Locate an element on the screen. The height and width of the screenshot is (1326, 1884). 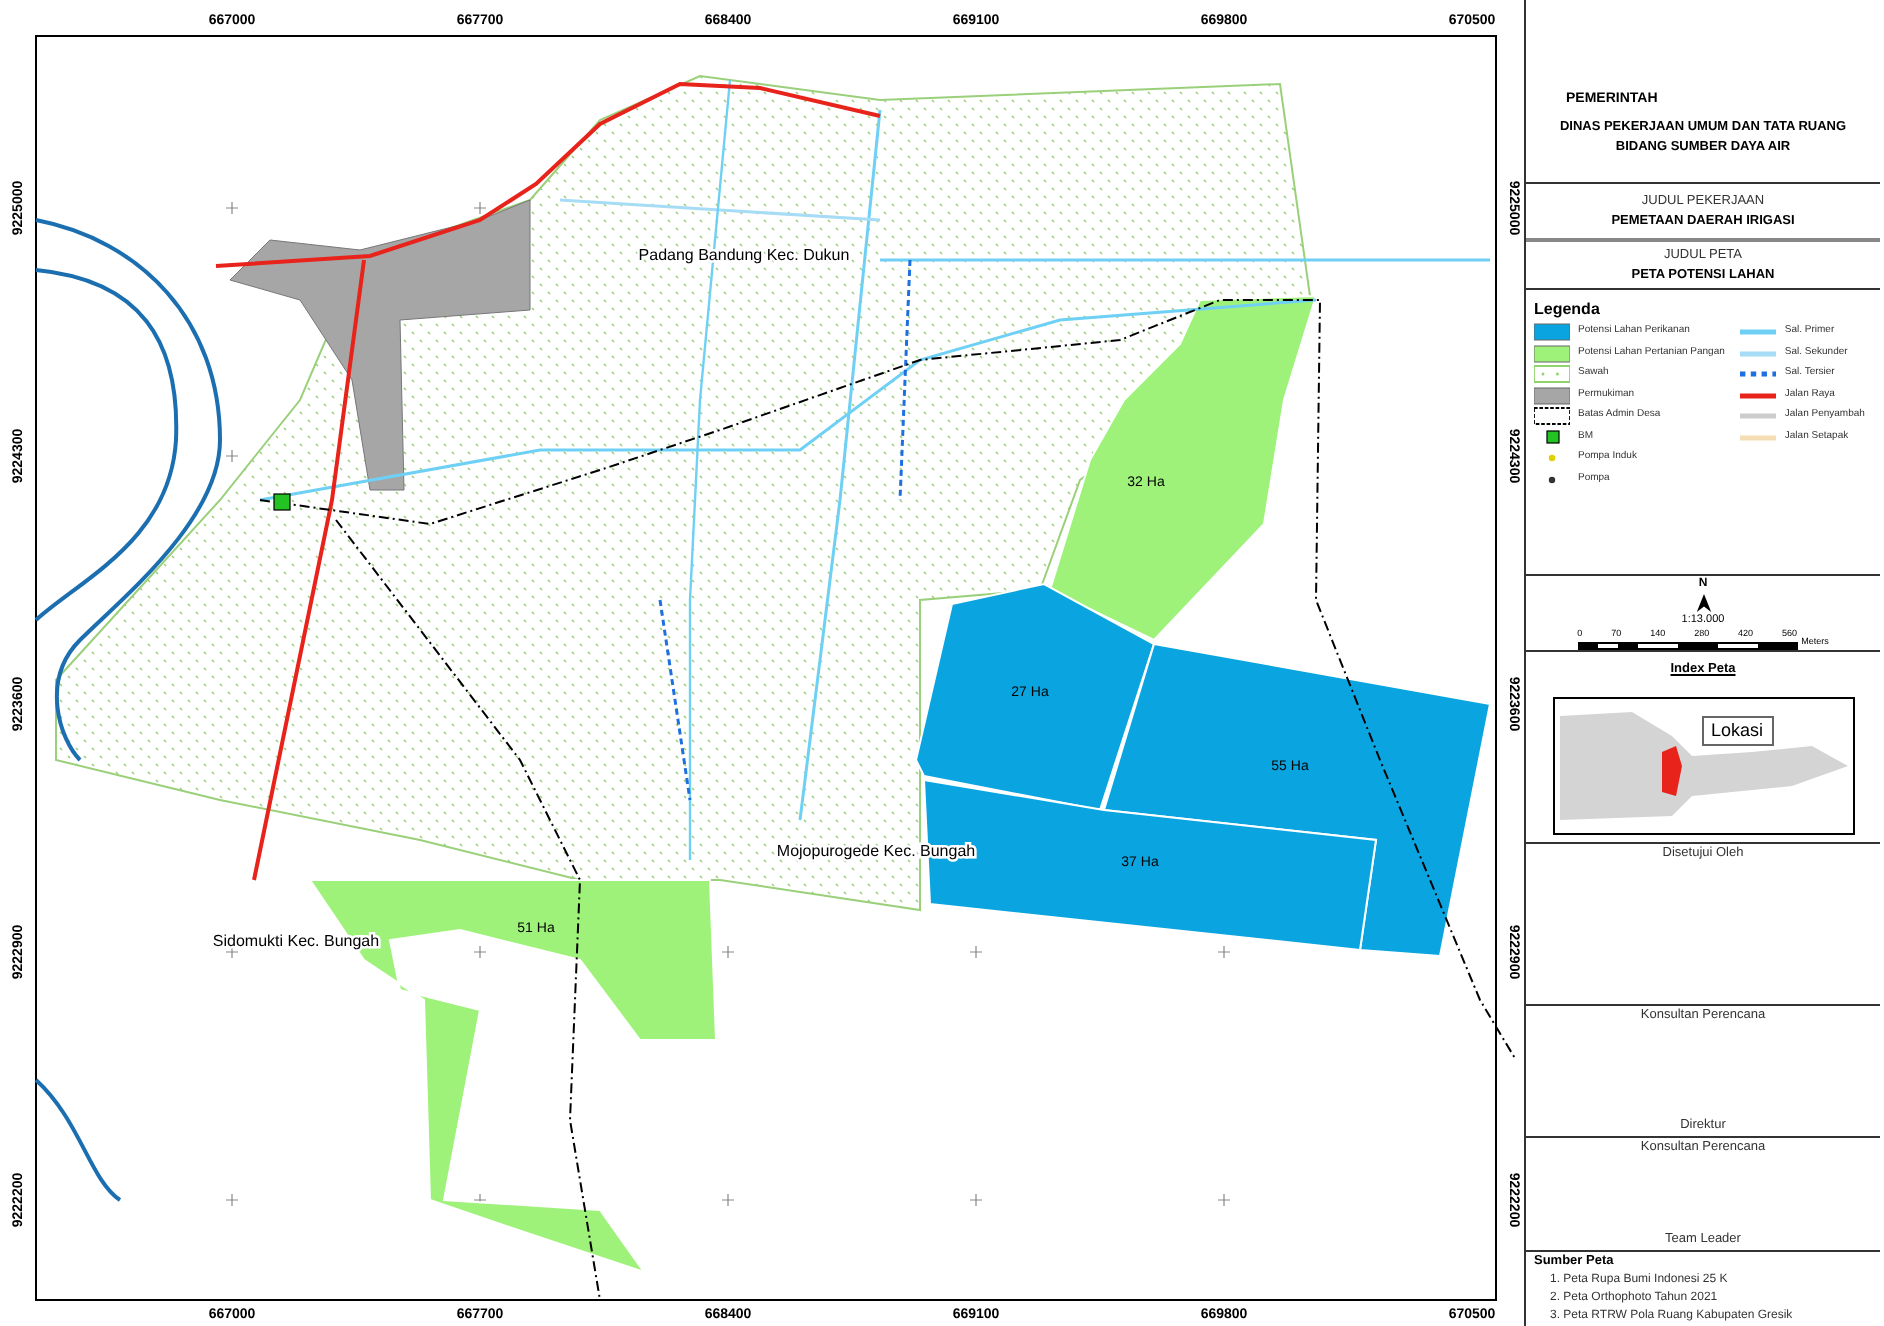
place-label: Sidomukti Kec. Bungah is located at coordinates (296, 941).